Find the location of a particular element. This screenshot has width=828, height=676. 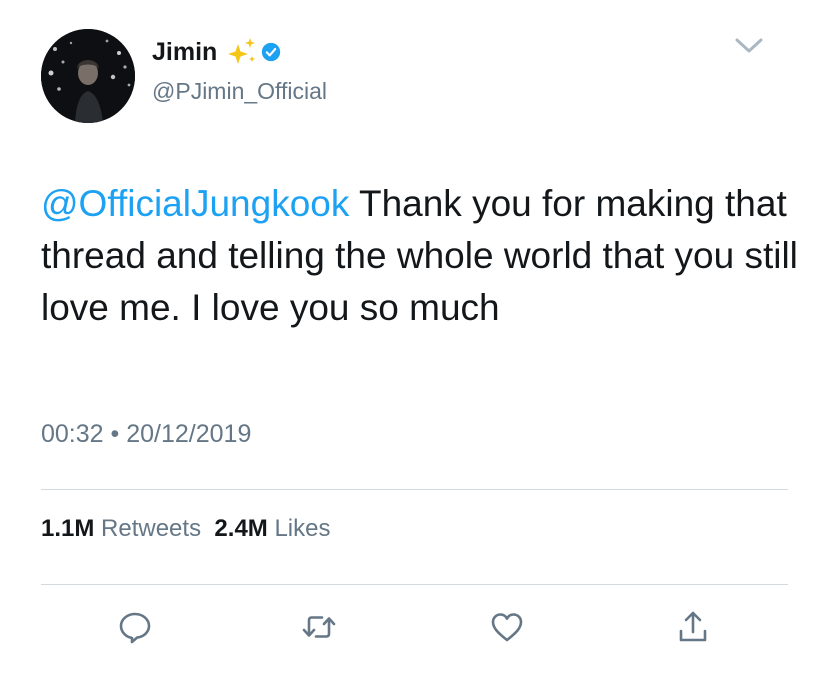

tweet-stats: 1.1M Retweets 2.4M Likes is located at coordinates (185, 529).